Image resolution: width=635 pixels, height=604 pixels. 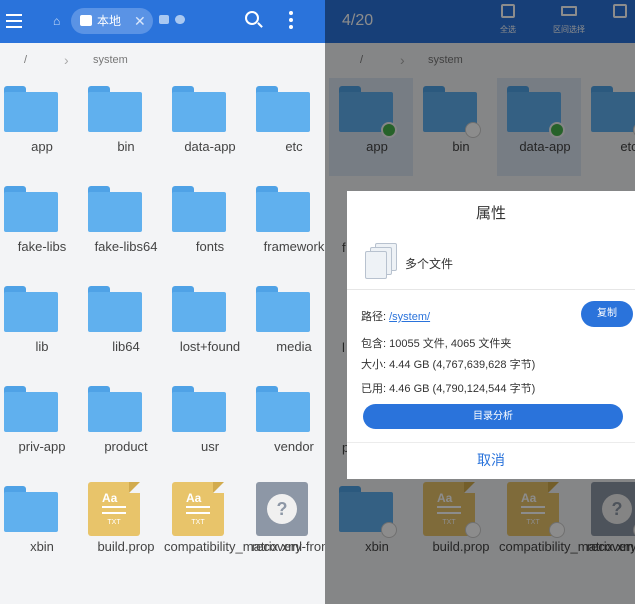 I want to click on size-row: 大小: 4.44 GB (4,767,639,628 字节), so click(x=448, y=365).